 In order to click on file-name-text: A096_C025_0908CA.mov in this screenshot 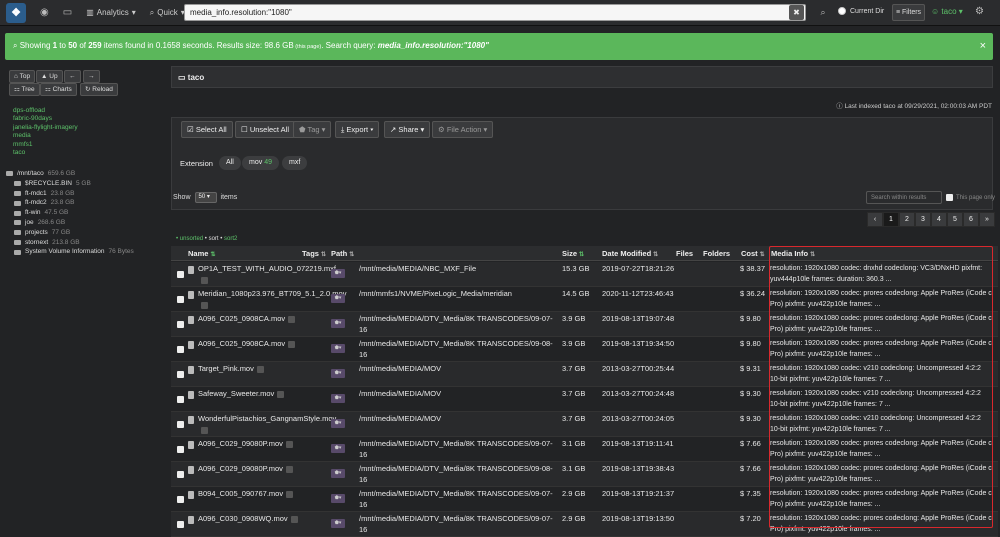, I will do `click(241, 318)`.